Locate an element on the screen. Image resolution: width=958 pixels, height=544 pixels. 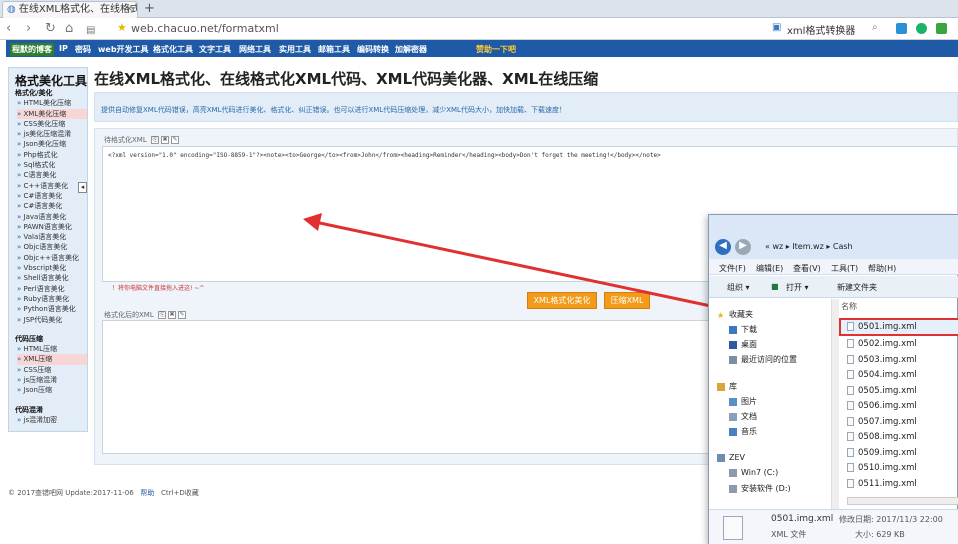
explorer-forward-icon: ▶ is located at coordinates (743, 247).